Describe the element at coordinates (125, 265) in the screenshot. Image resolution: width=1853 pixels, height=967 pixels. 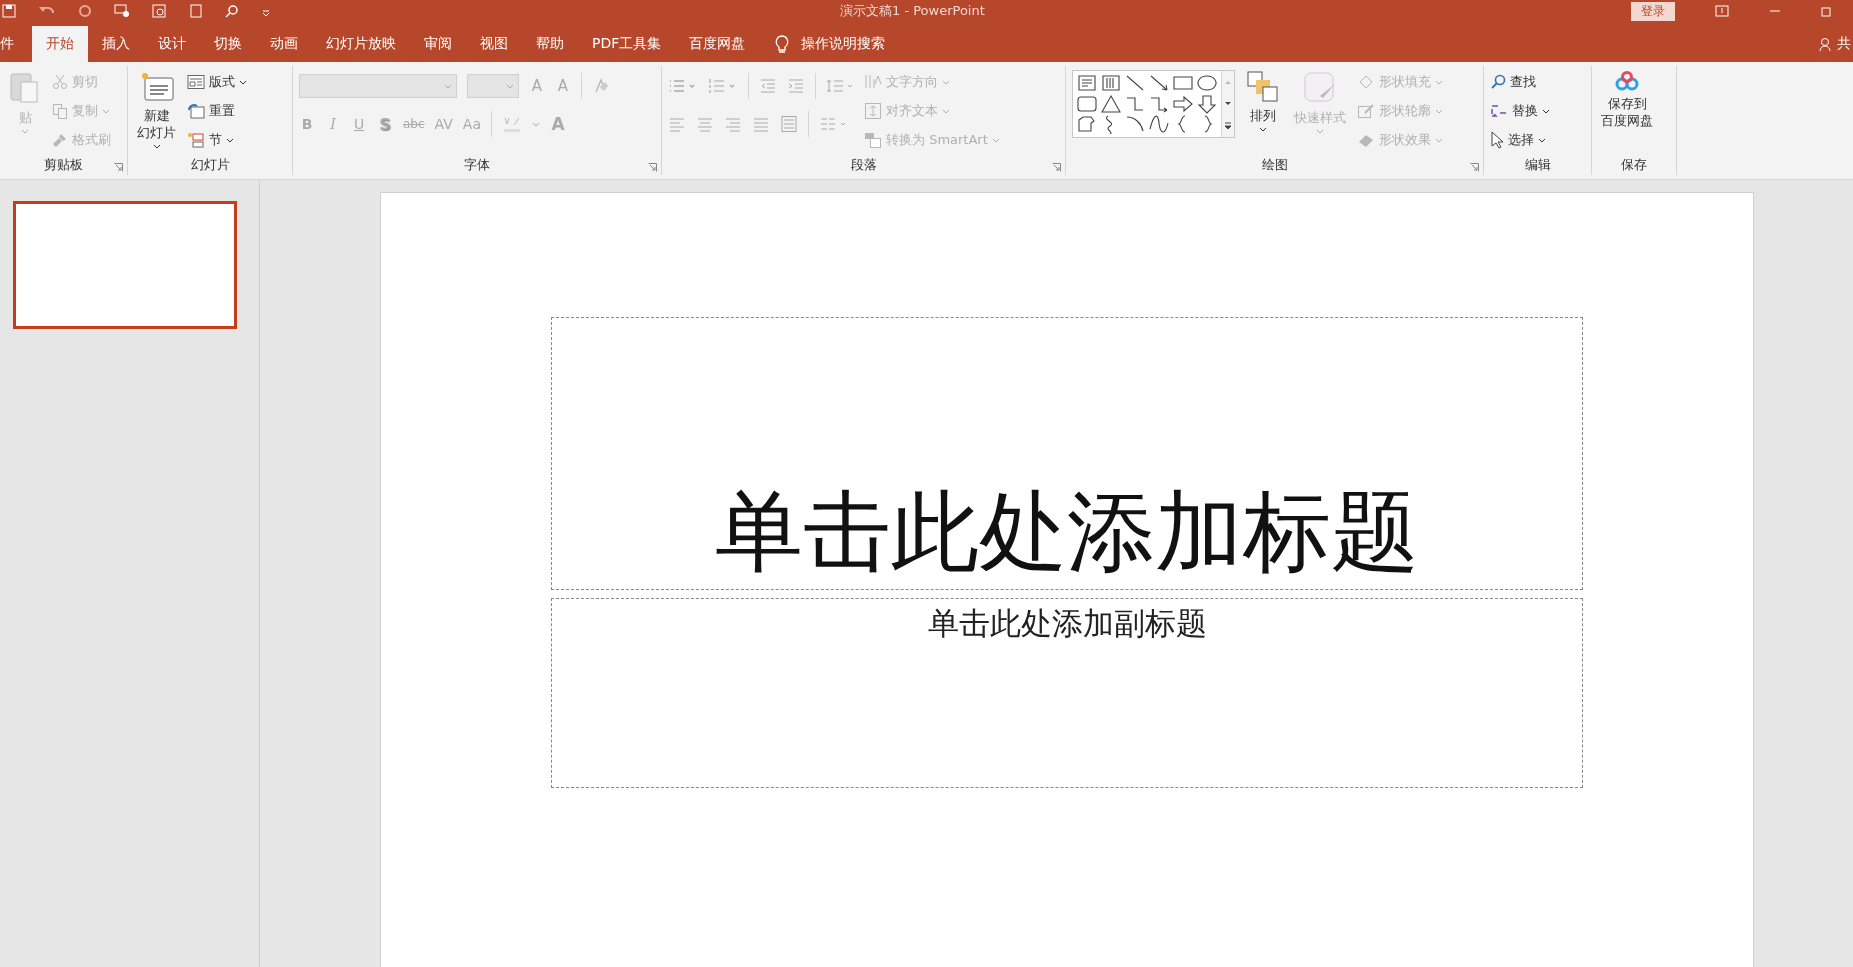
I see `slide-thumbnail` at that location.